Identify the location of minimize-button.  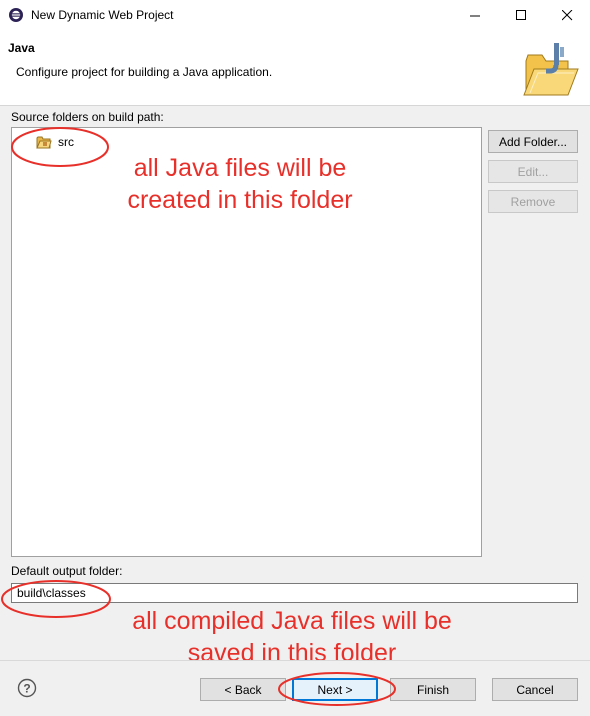
(475, 15).